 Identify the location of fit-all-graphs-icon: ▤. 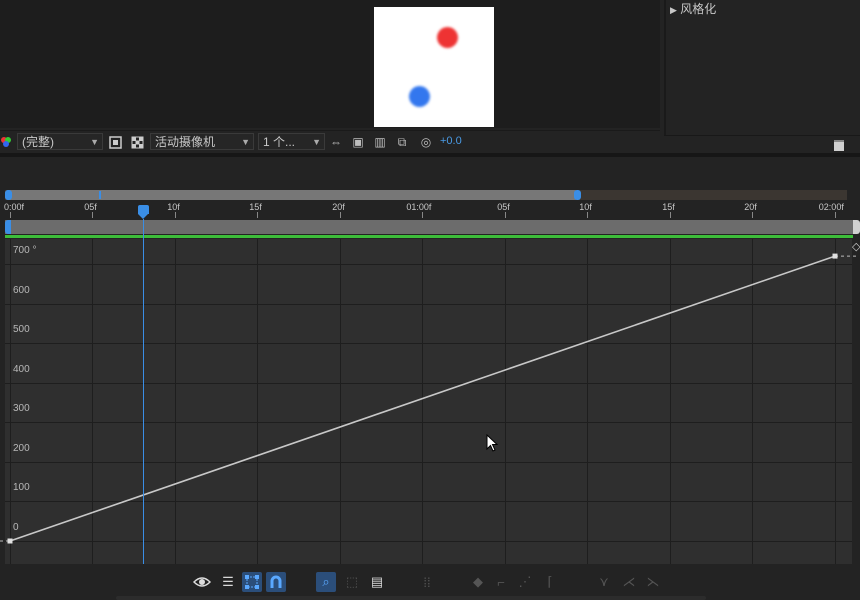
(377, 582).